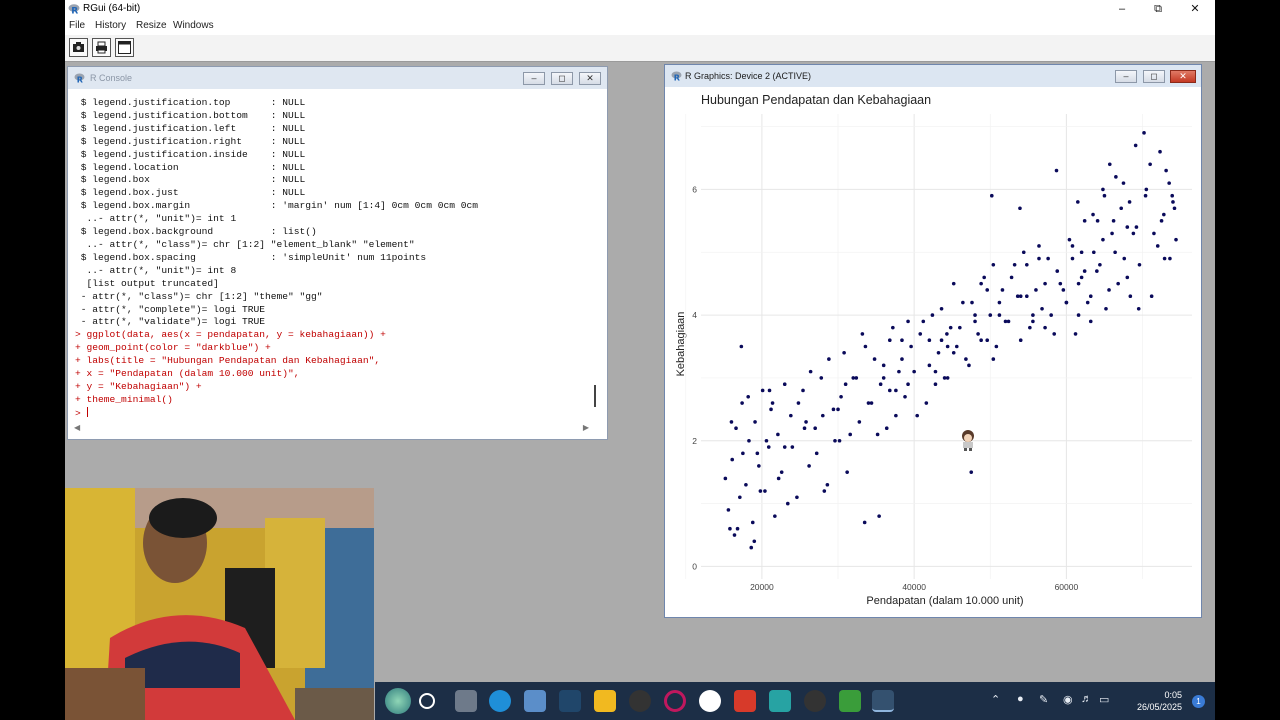 The image size is (1280, 720). What do you see at coordinates (1198, 701) in the screenshot?
I see `notification-badge: 1` at bounding box center [1198, 701].